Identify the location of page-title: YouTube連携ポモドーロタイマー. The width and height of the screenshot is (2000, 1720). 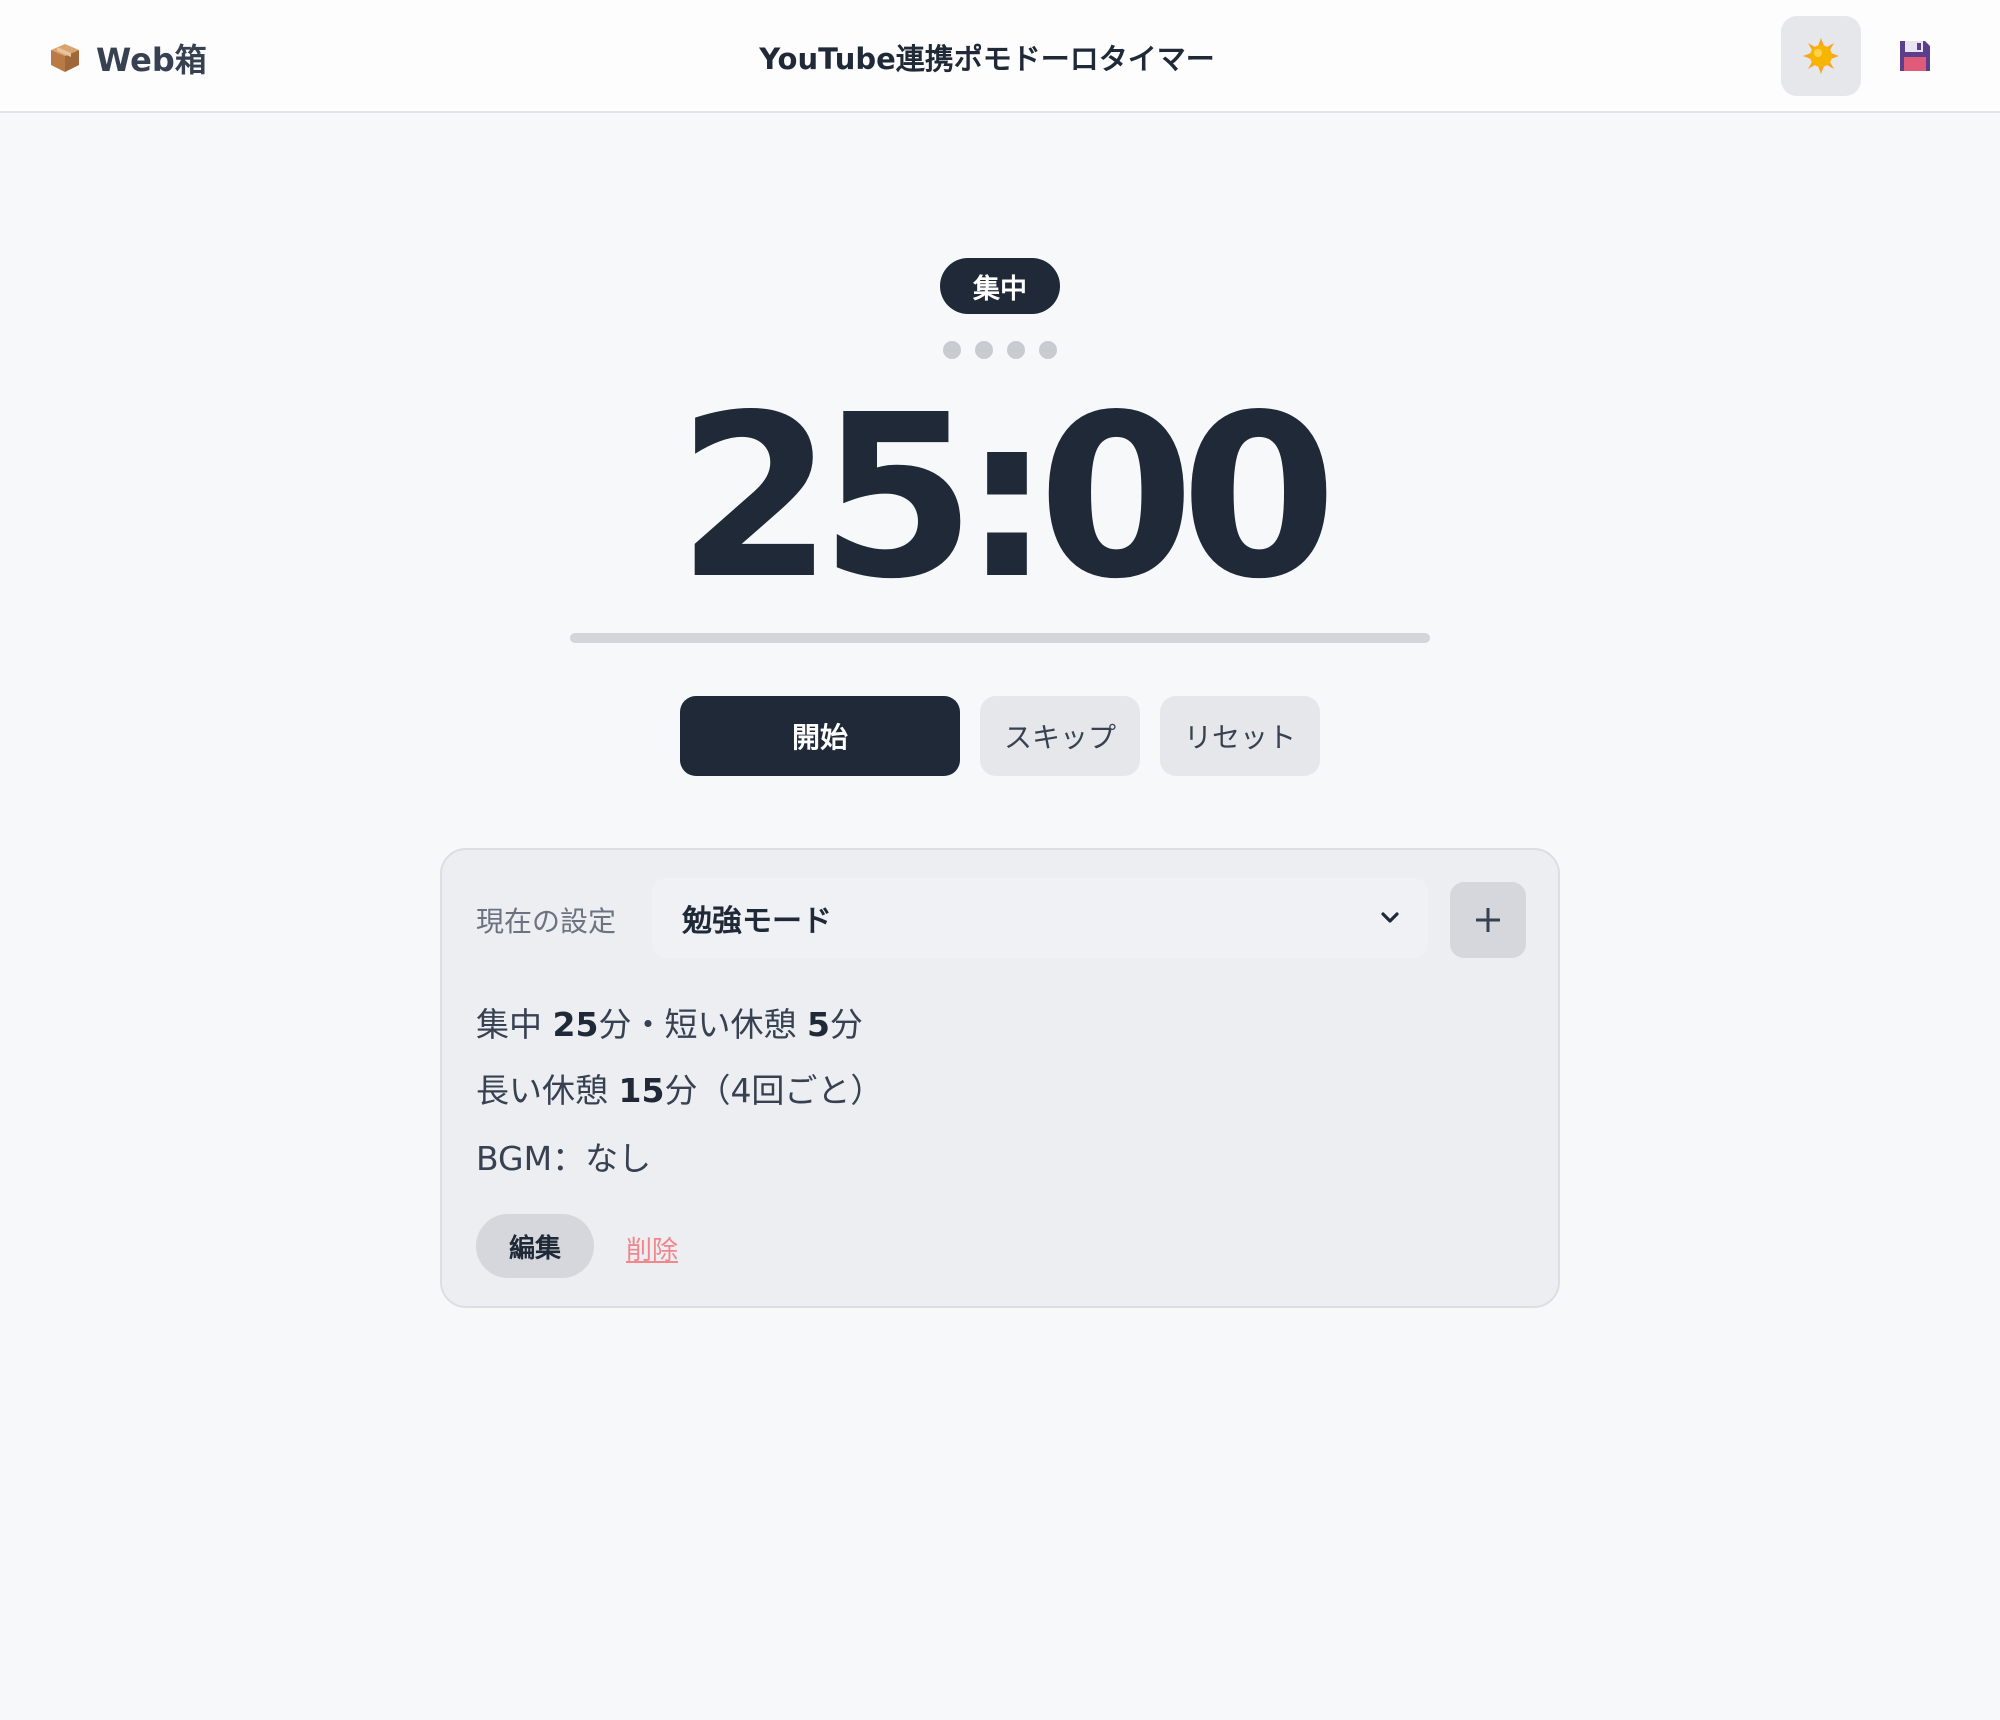
(987, 59).